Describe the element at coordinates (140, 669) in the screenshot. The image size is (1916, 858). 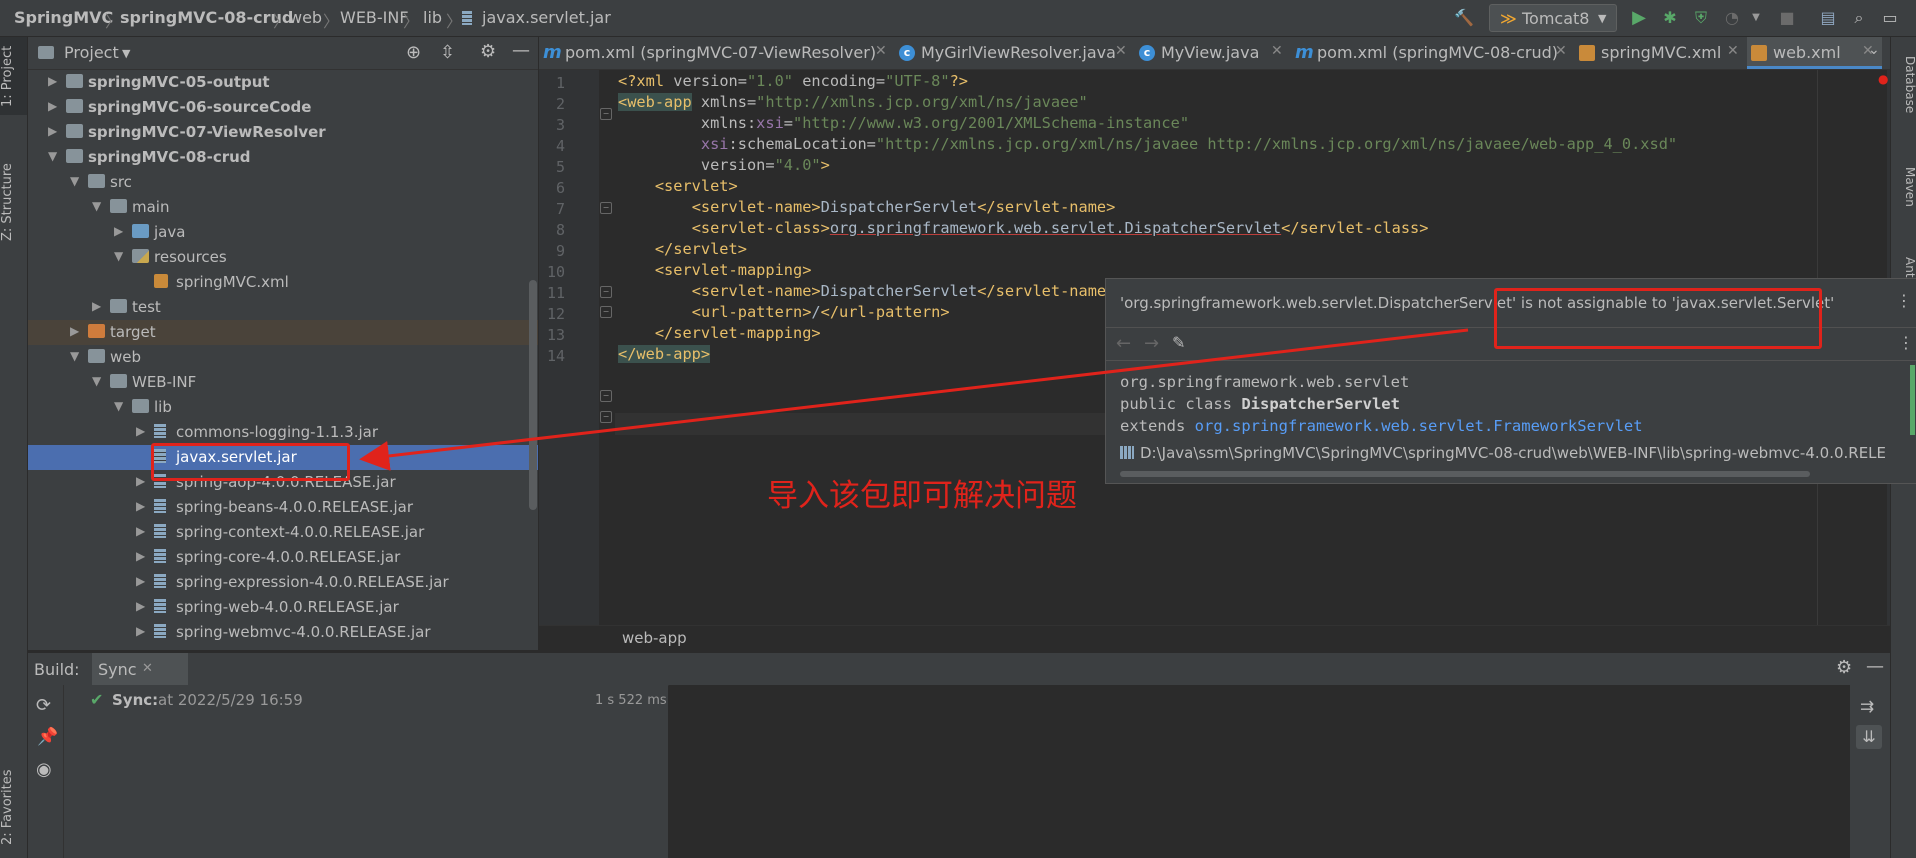
I see `build-tab-sync: Sync ✕` at that location.